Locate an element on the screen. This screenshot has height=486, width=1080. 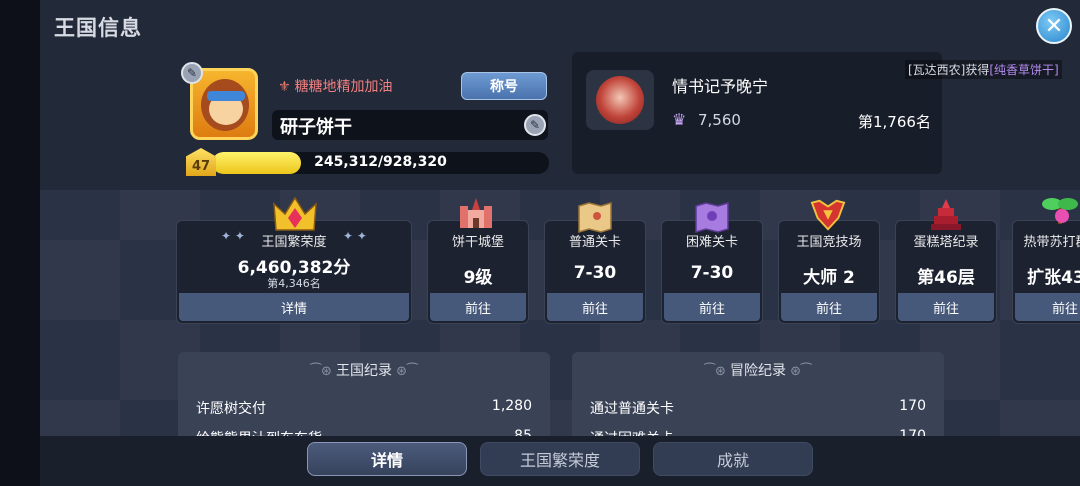
card-cake-tower: 蛋糕塔纪录 第46层 前往 is located at coordinates (946, 272).